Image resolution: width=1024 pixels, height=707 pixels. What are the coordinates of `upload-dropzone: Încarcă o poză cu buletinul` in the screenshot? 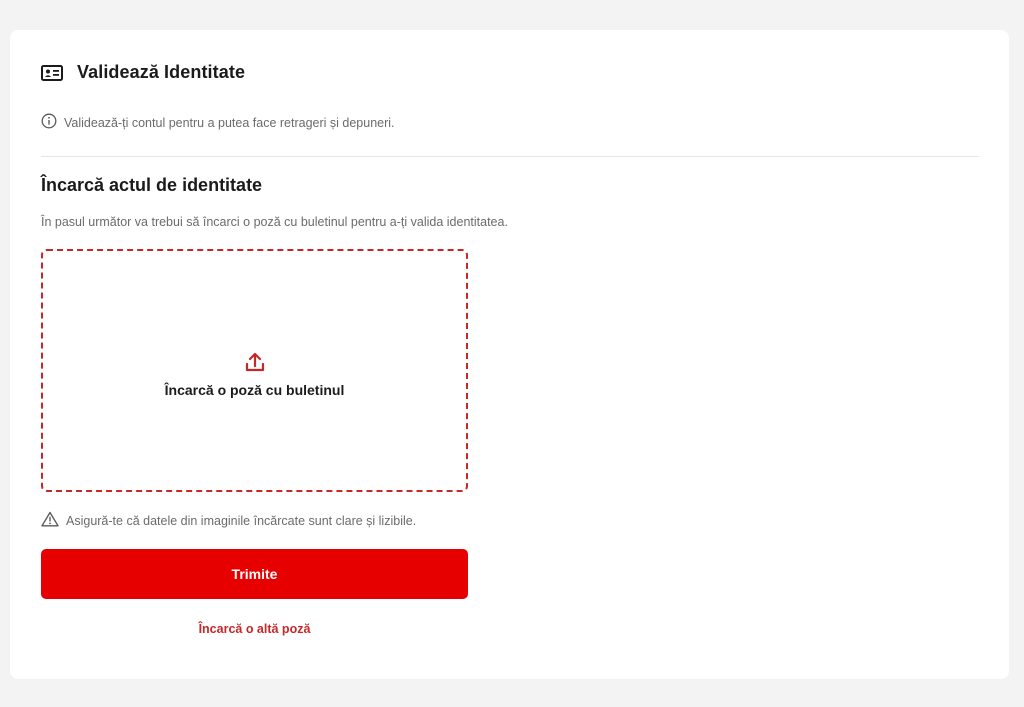 It's located at (254, 370).